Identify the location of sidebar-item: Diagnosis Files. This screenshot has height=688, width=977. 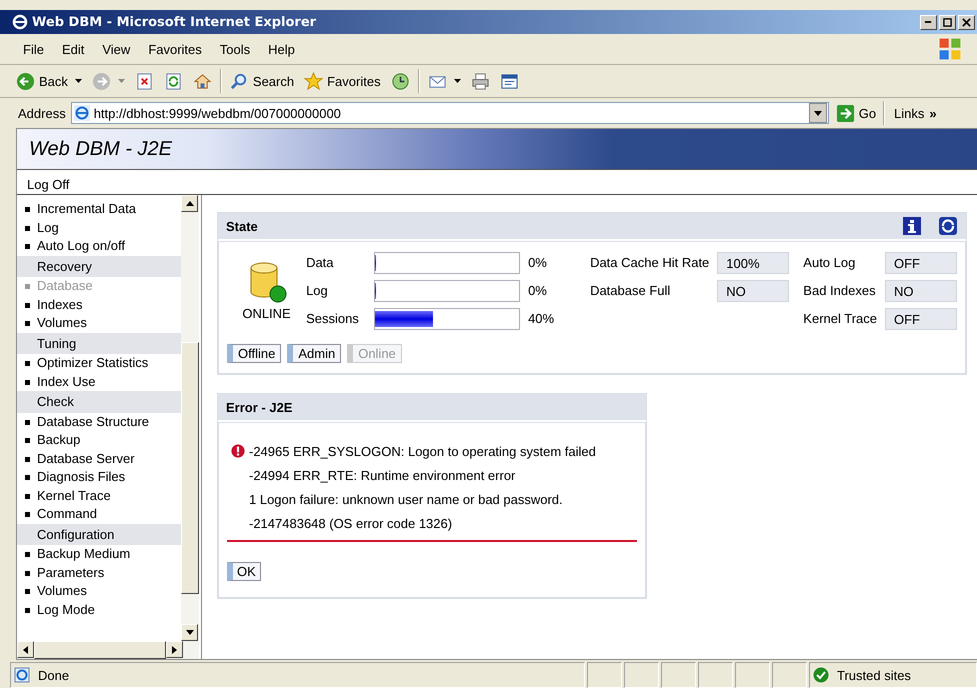
(99, 477).